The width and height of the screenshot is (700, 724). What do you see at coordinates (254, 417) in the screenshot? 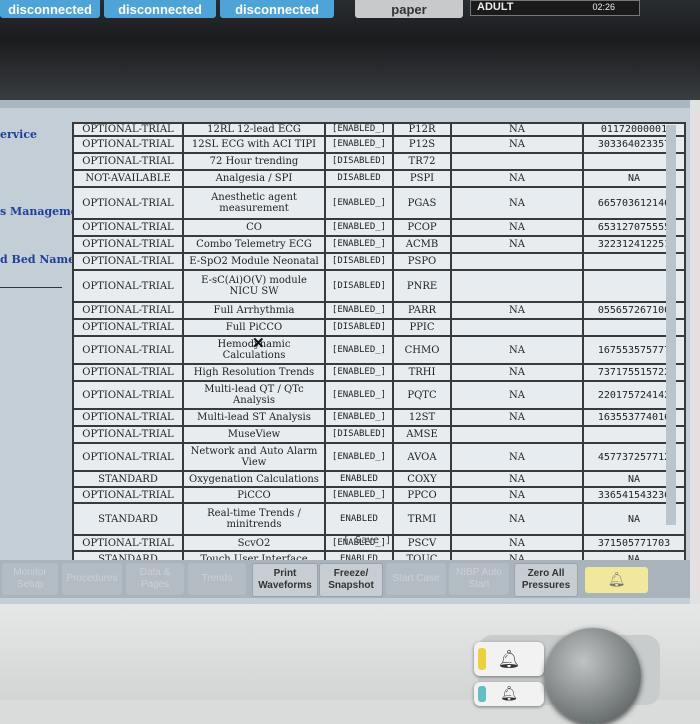
I see `option-name-cell: Multi-lead ST Analysis` at bounding box center [254, 417].